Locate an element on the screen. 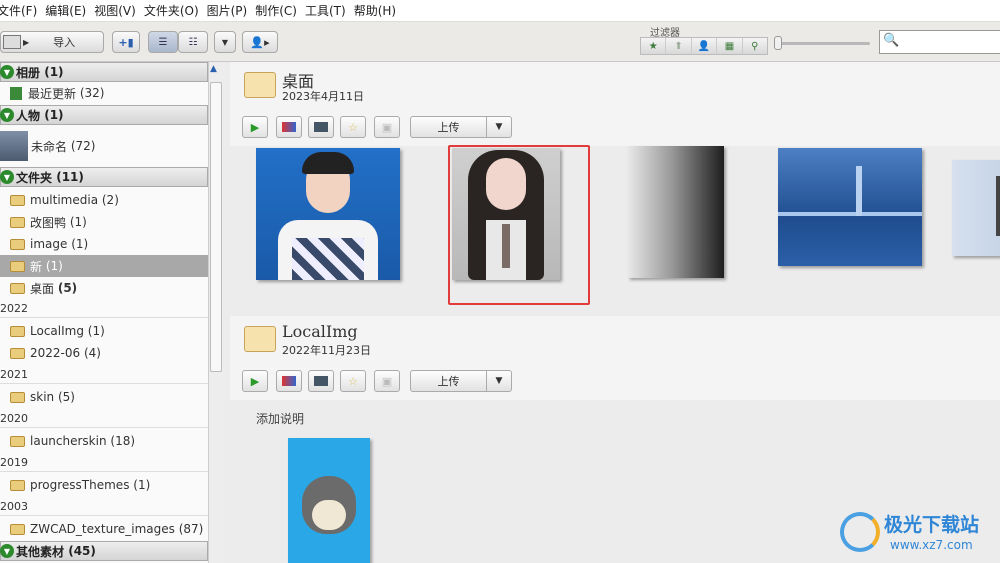  search-input: 🔍 is located at coordinates (939, 42).